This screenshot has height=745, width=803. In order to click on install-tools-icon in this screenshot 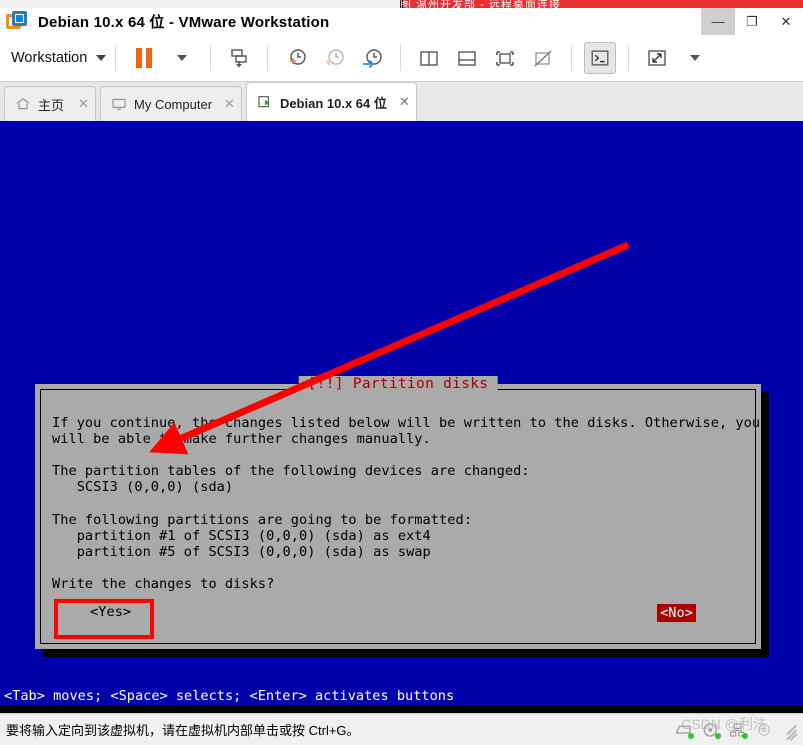, I will do `click(239, 58)`.